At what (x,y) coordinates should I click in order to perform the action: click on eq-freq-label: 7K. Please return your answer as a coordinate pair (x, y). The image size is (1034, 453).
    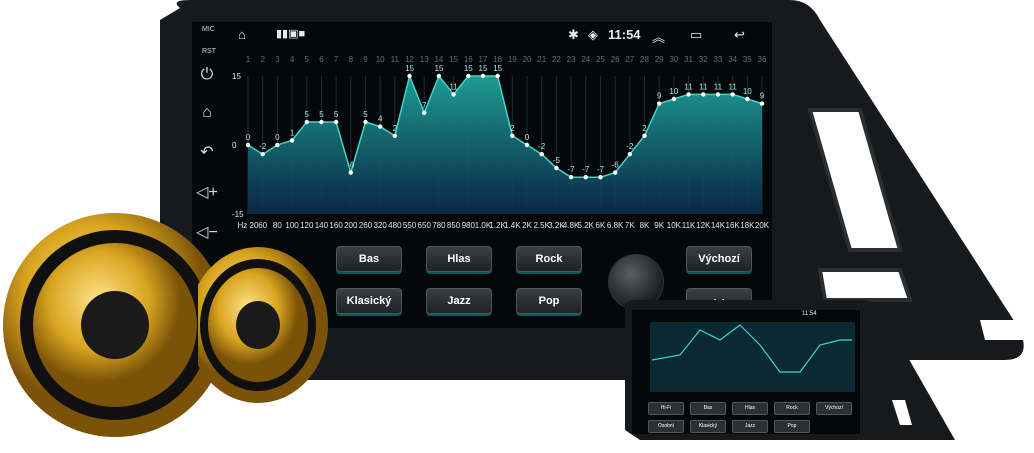
    Looking at the image, I should click on (630, 225).